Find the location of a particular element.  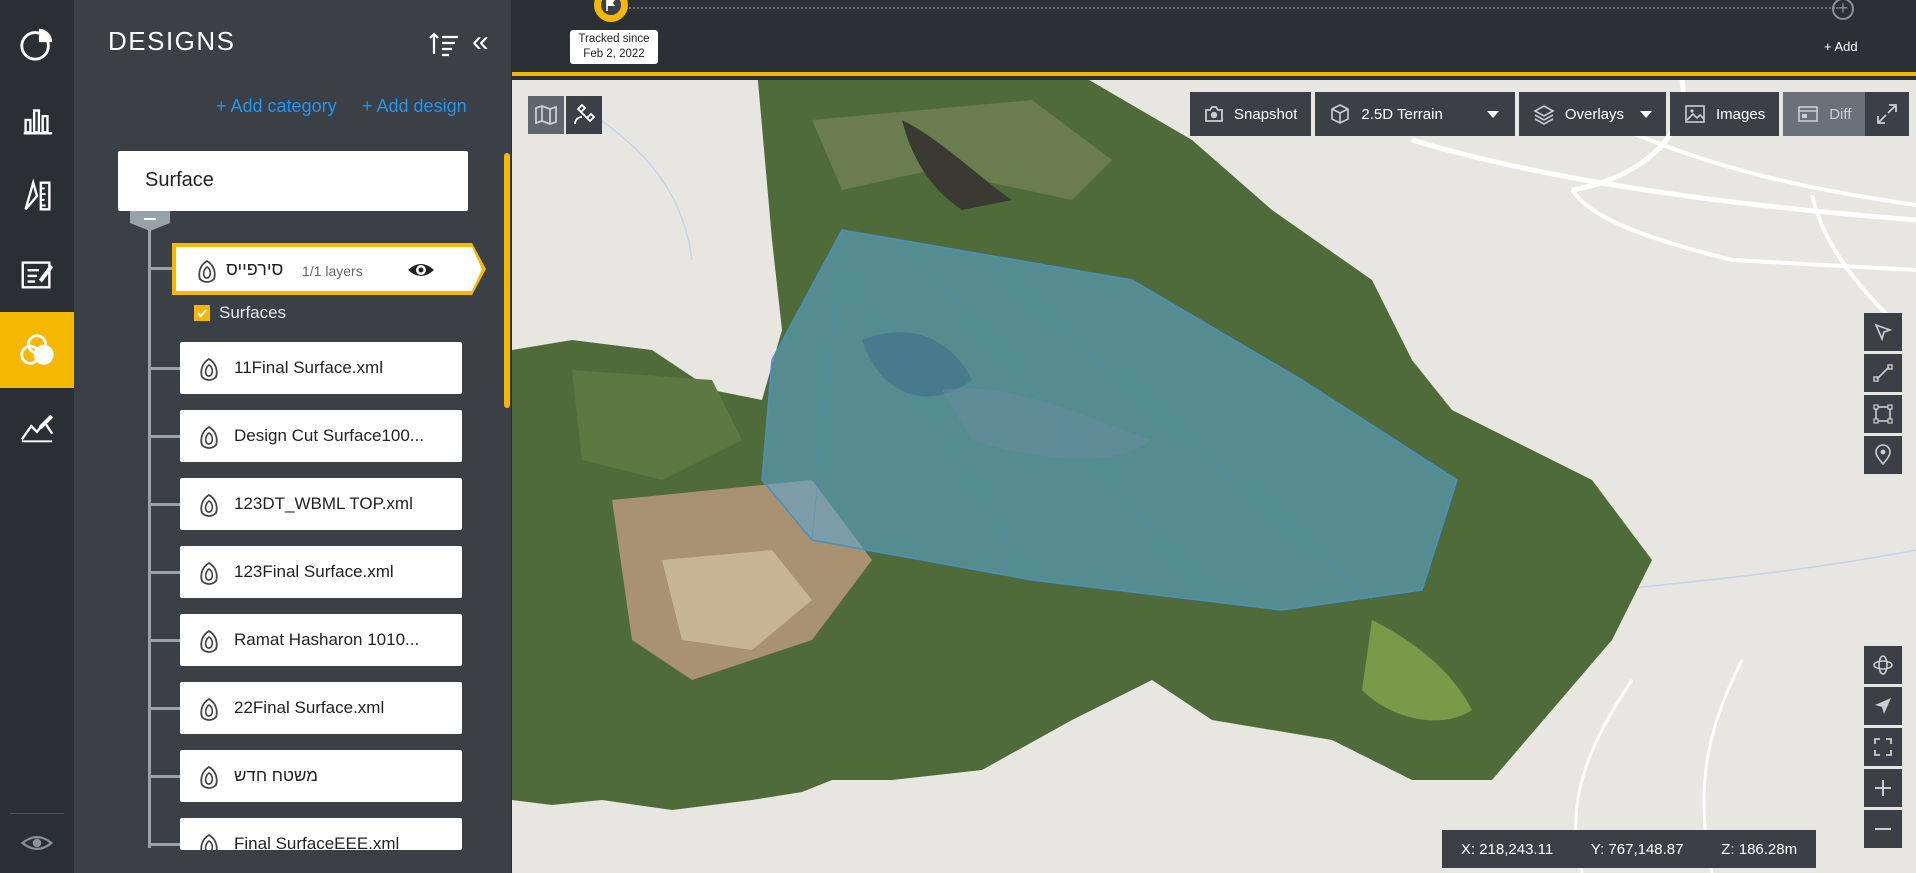

polygon-area-icon is located at coordinates (1883, 414).